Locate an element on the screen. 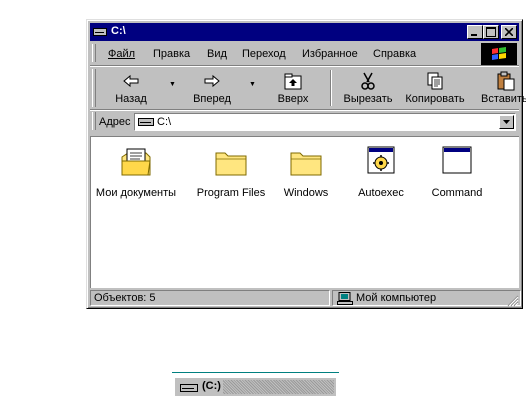 The width and height of the screenshot is (526, 400). address-dropdown-button is located at coordinates (506, 122).